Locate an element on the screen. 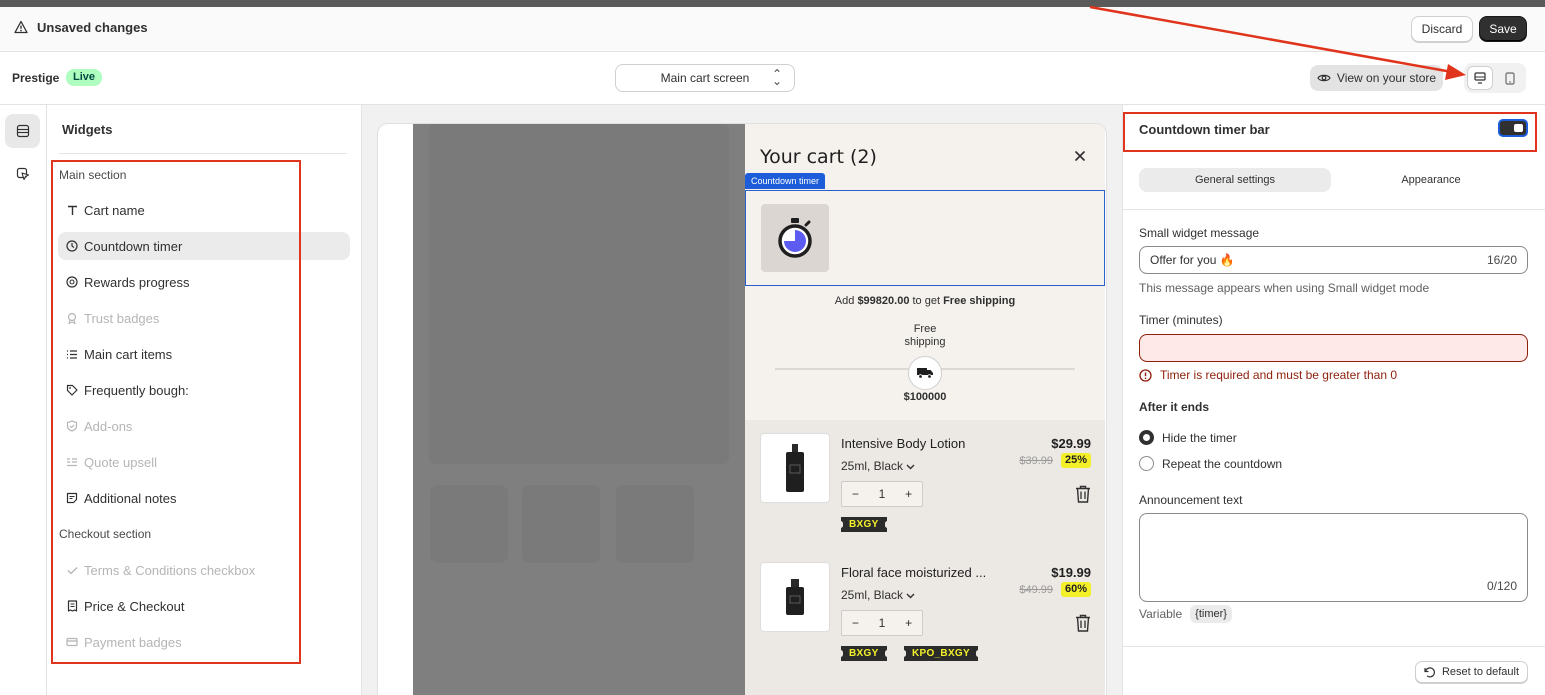  text-icon is located at coordinates (72, 210).